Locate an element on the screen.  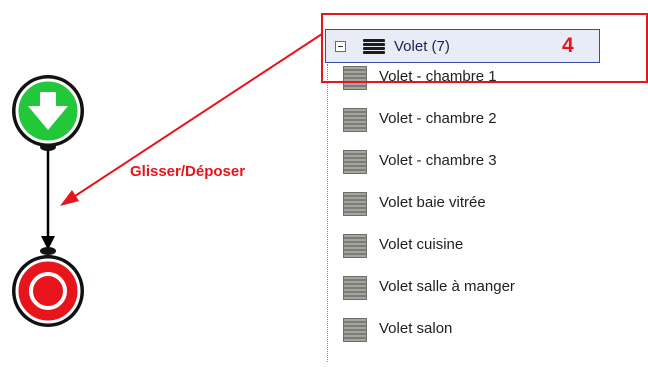
start-node is located at coordinates (48, 111).